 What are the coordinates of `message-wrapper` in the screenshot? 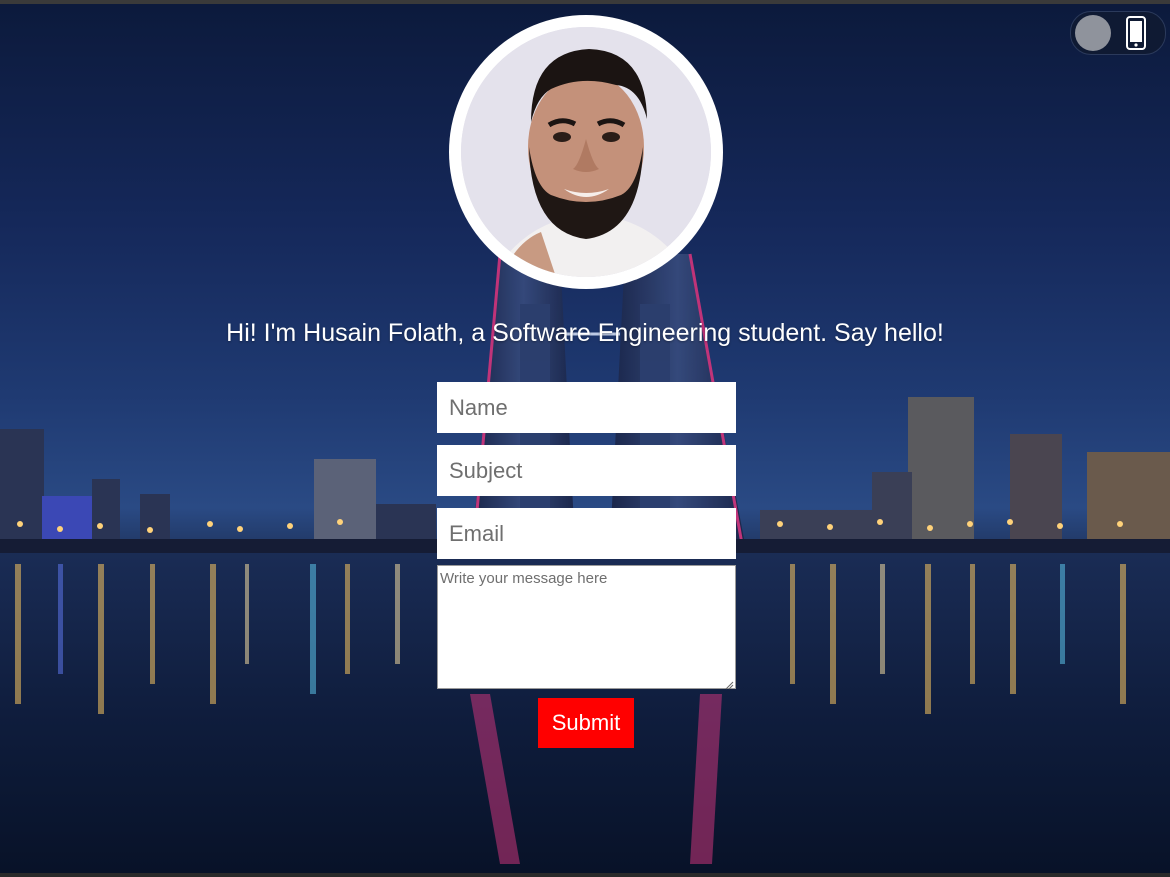 It's located at (586, 627).